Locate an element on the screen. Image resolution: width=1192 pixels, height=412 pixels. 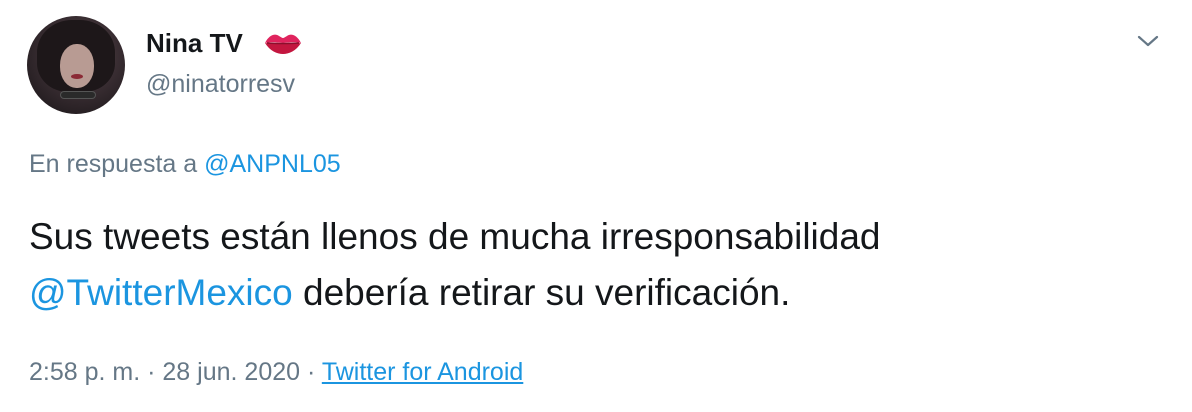
reply-mention-link: @ANPNL05 is located at coordinates (272, 164).